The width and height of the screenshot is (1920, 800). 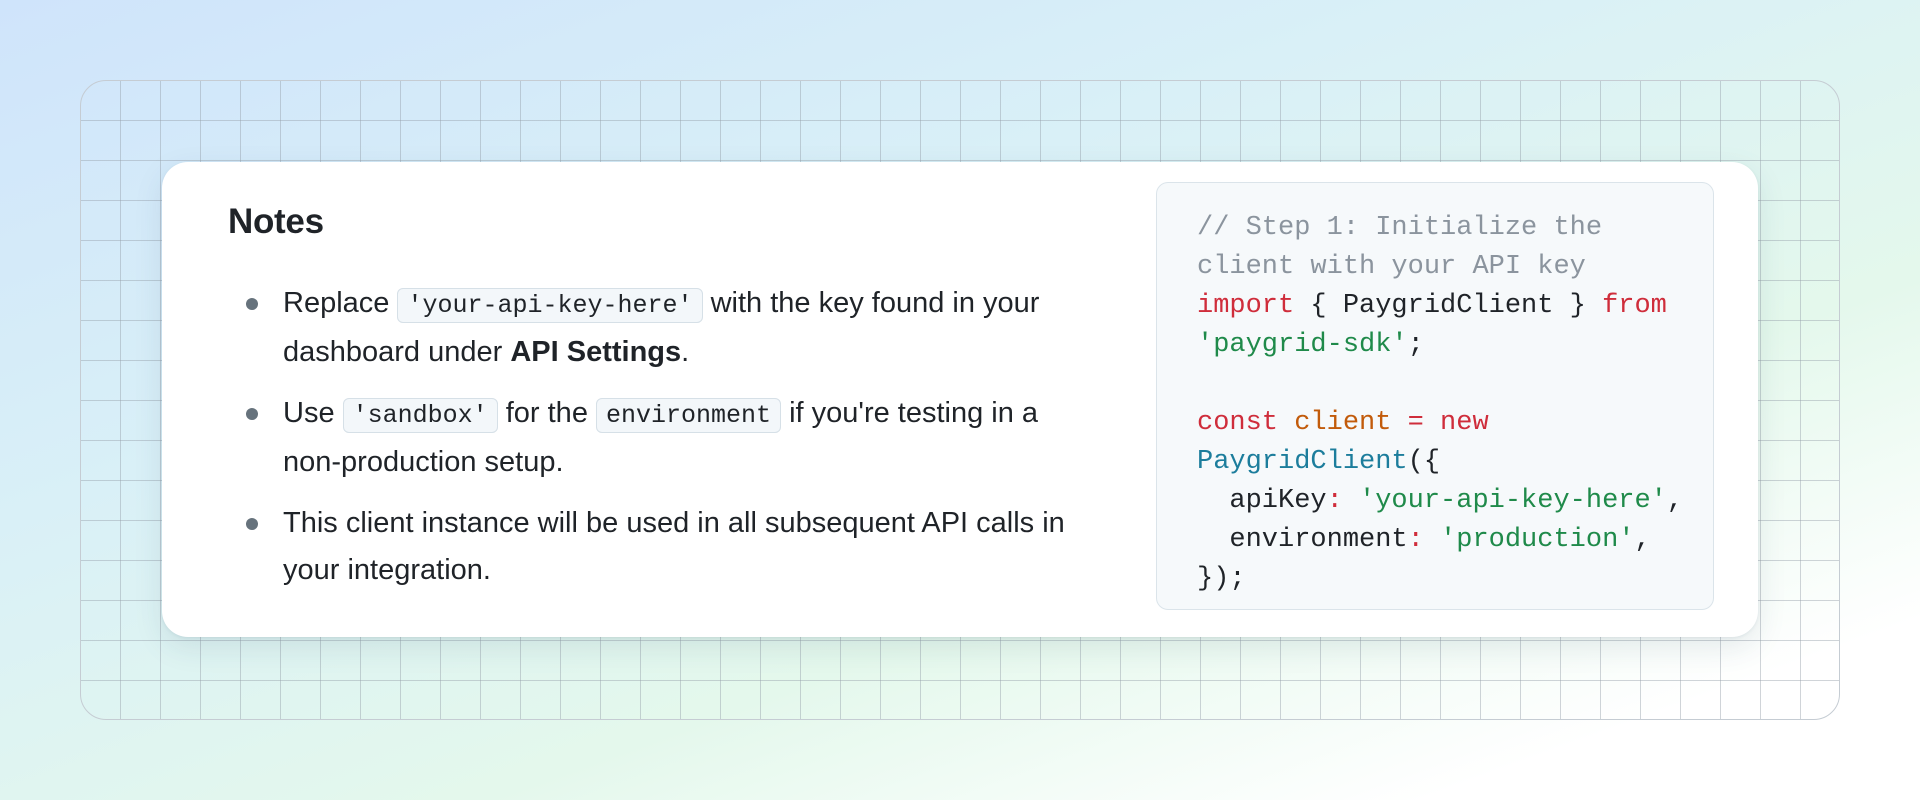 I want to click on api-settings-label: API Settings, so click(x=596, y=352).